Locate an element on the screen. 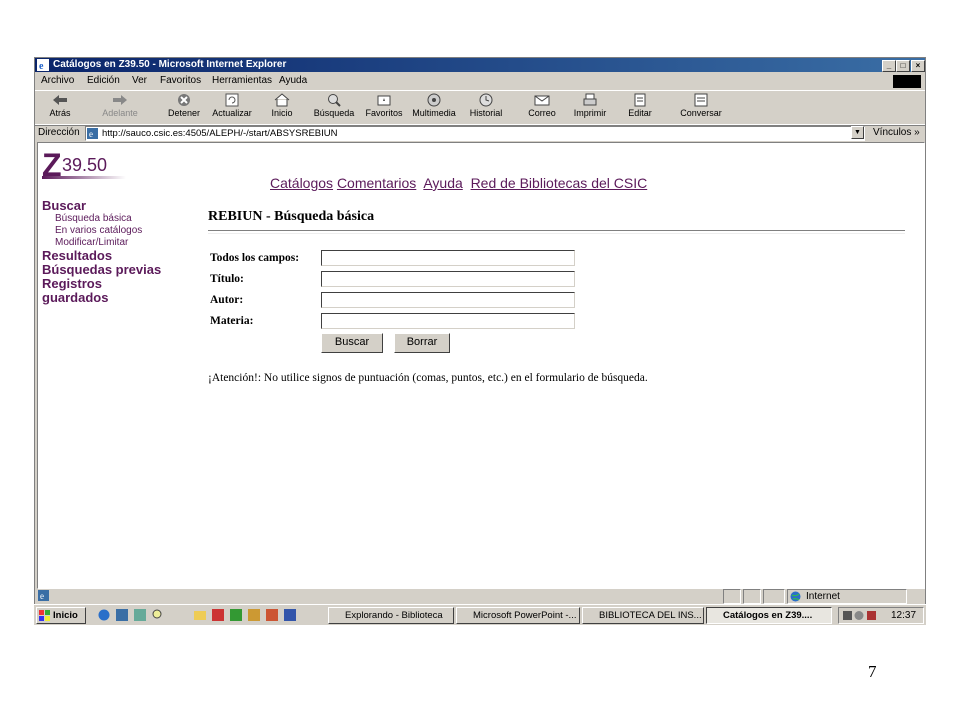  history-button: Historial is located at coordinates (486, 108).